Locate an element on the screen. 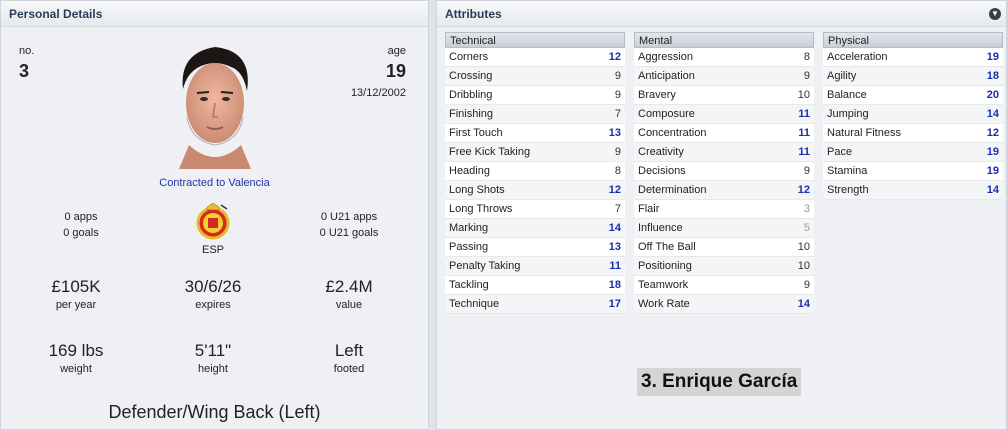 The width and height of the screenshot is (1007, 430). personal-details-header: Personal Details is located at coordinates (214, 14).